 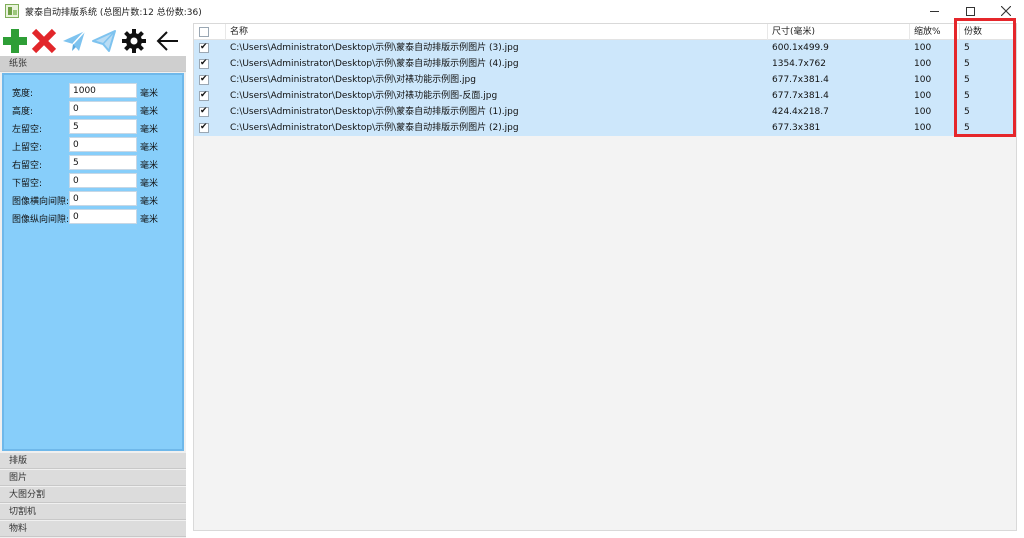 I want to click on field-left-margin: 左留空: 毫米, so click(x=97, y=127).